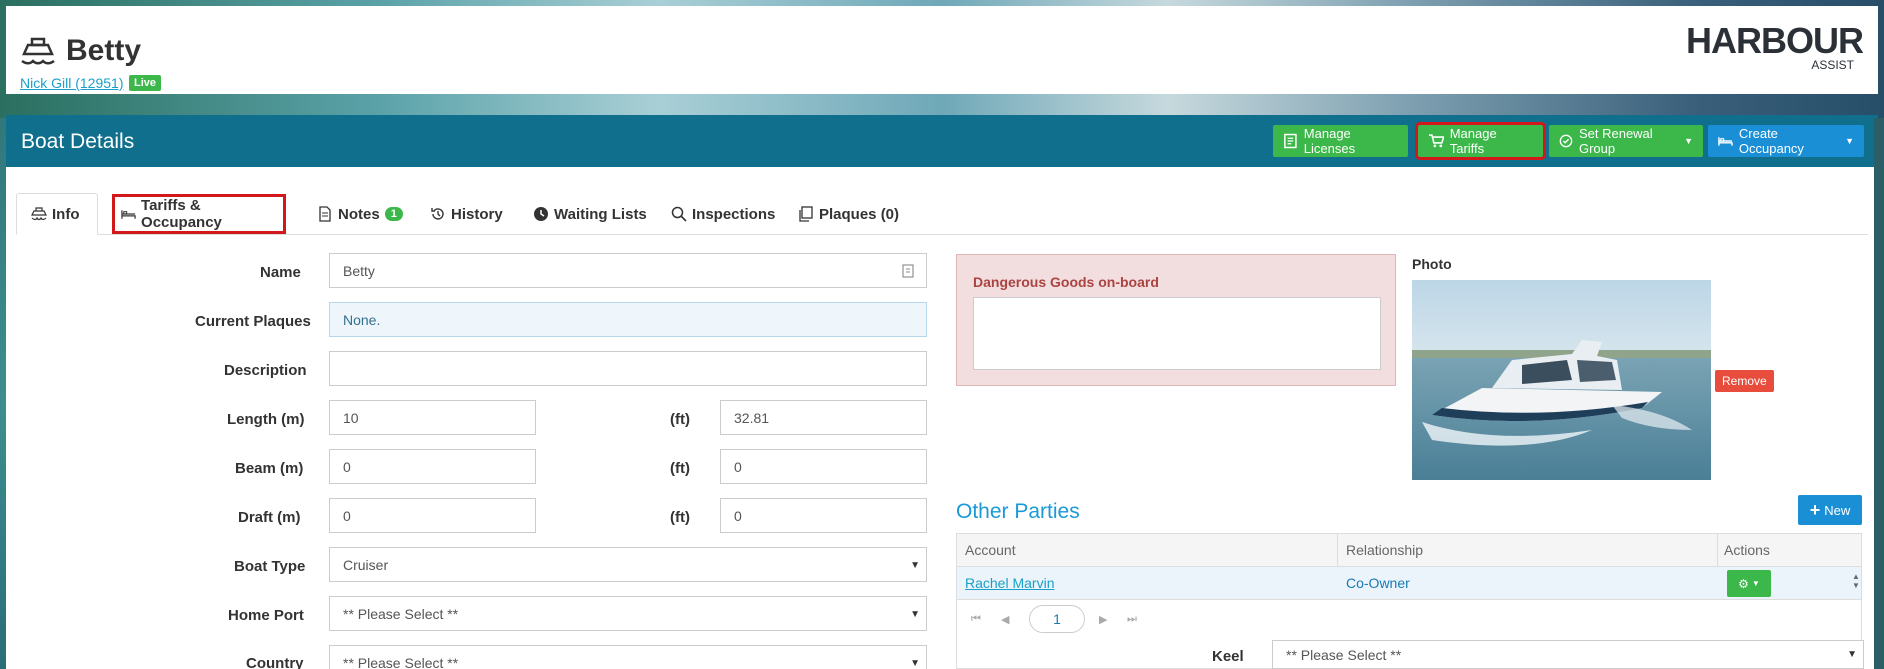  I want to click on column-account: Account, so click(990, 550).